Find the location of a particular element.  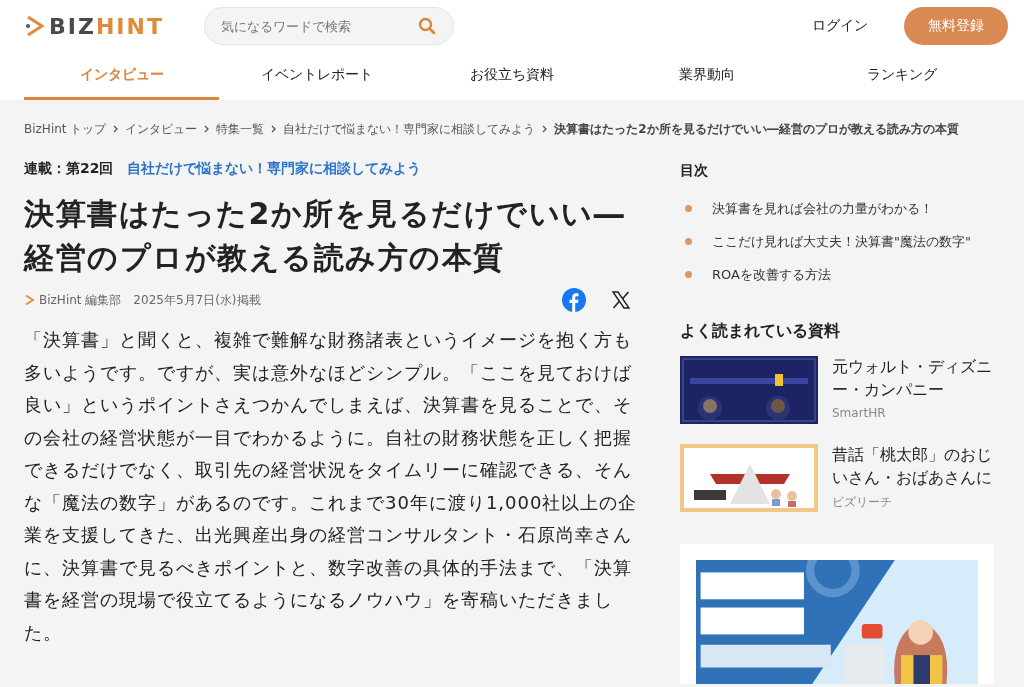

logo: BIZHINT is located at coordinates (106, 26).